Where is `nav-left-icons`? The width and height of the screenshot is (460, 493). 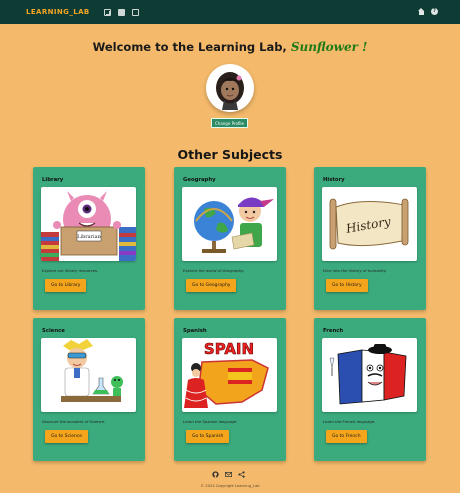 nav-left-icons is located at coordinates (121, 12).